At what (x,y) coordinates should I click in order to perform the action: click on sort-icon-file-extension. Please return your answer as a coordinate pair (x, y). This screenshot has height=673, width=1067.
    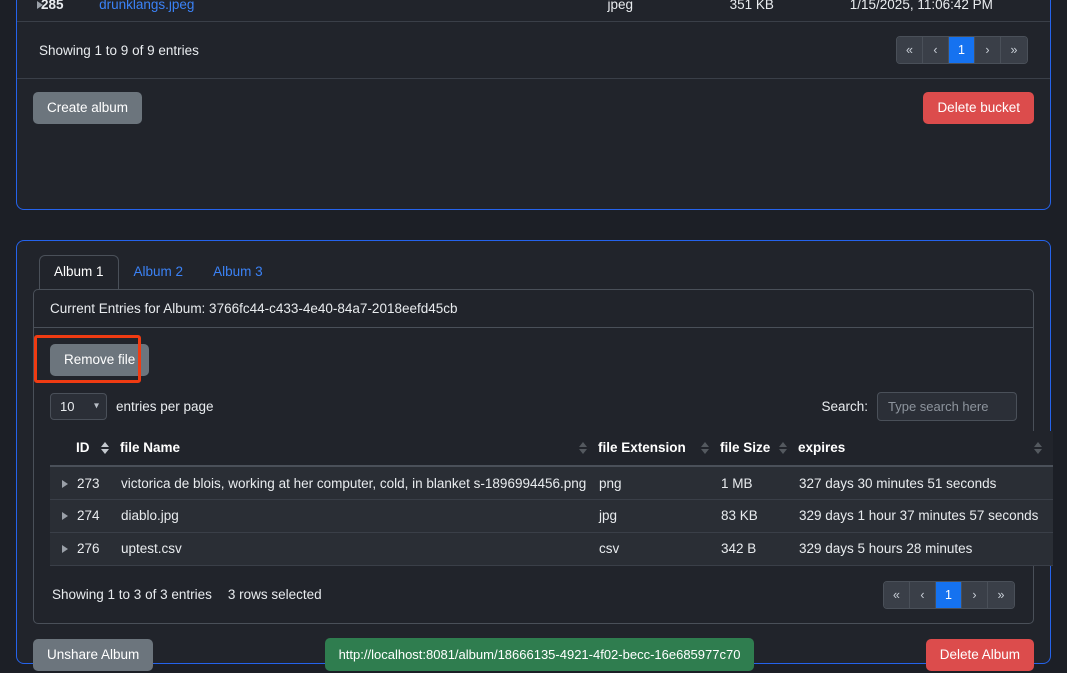
    Looking at the image, I should click on (705, 448).